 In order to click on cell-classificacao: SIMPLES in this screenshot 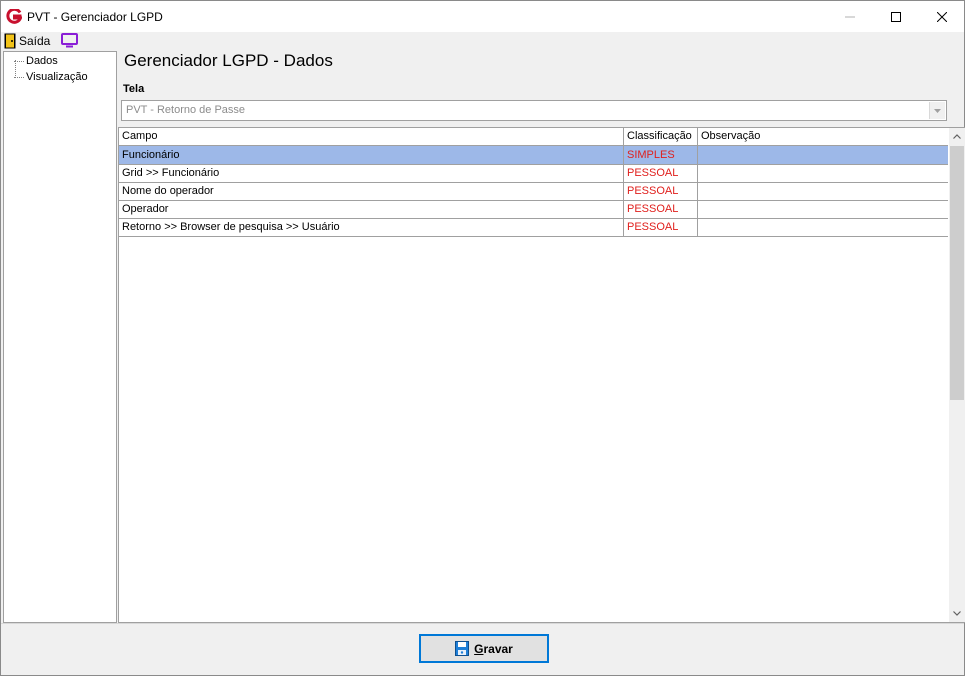, I will do `click(661, 155)`.